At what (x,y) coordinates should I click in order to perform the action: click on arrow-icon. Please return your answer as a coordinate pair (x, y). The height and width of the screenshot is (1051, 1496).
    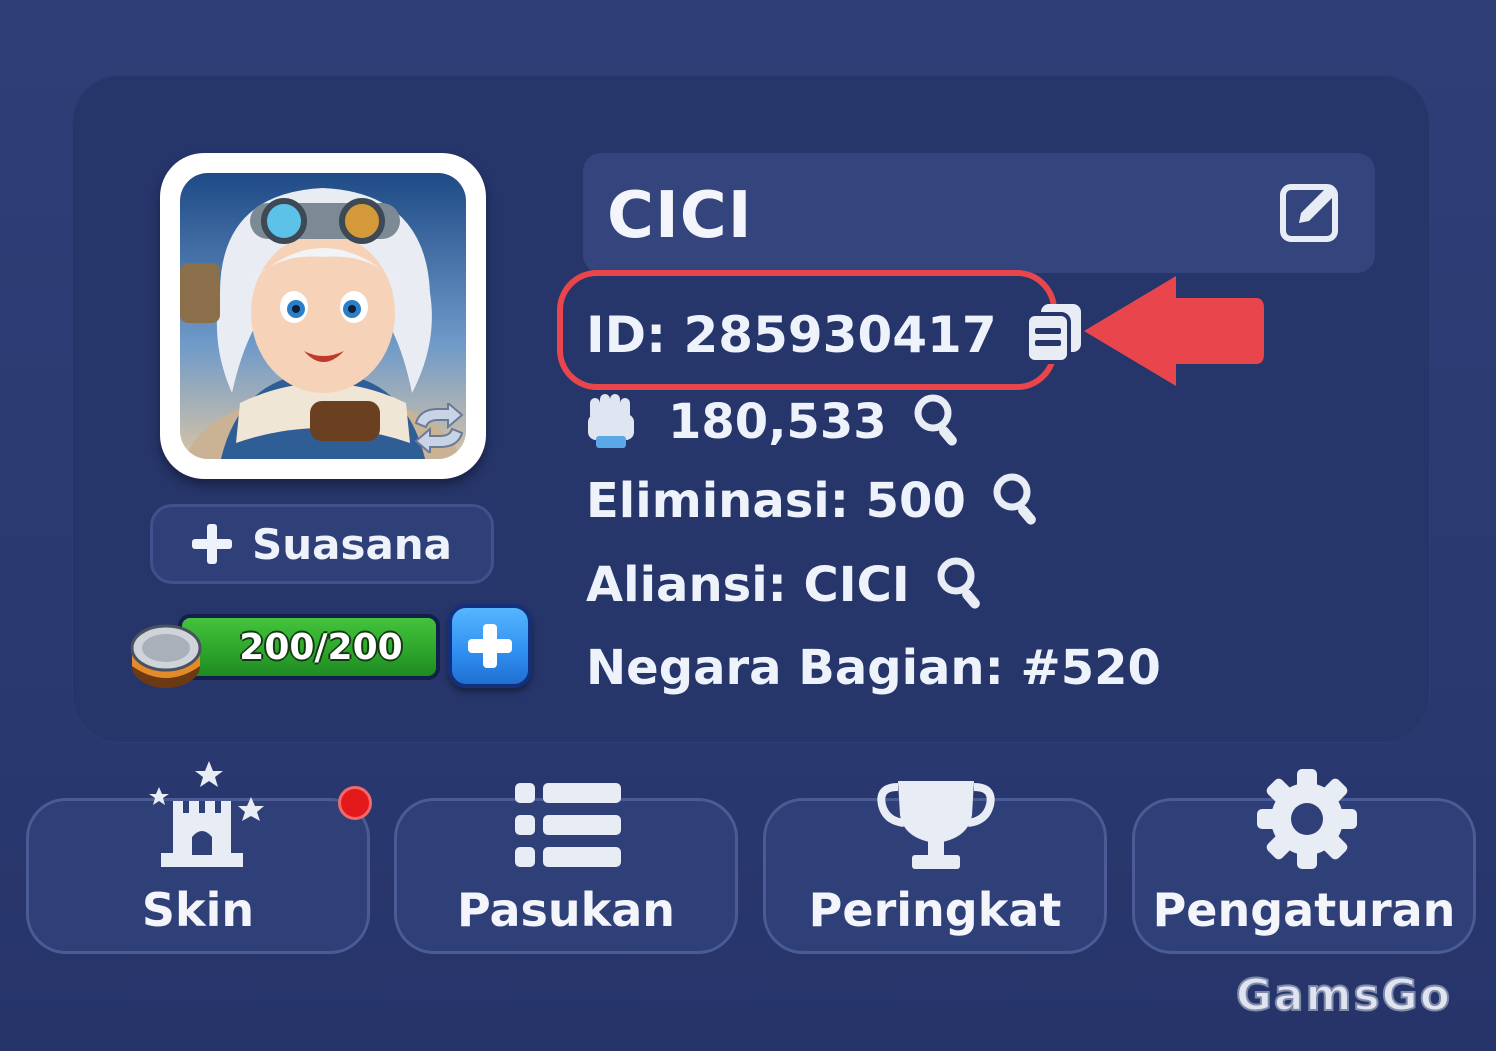
    Looking at the image, I should click on (1175, 333).